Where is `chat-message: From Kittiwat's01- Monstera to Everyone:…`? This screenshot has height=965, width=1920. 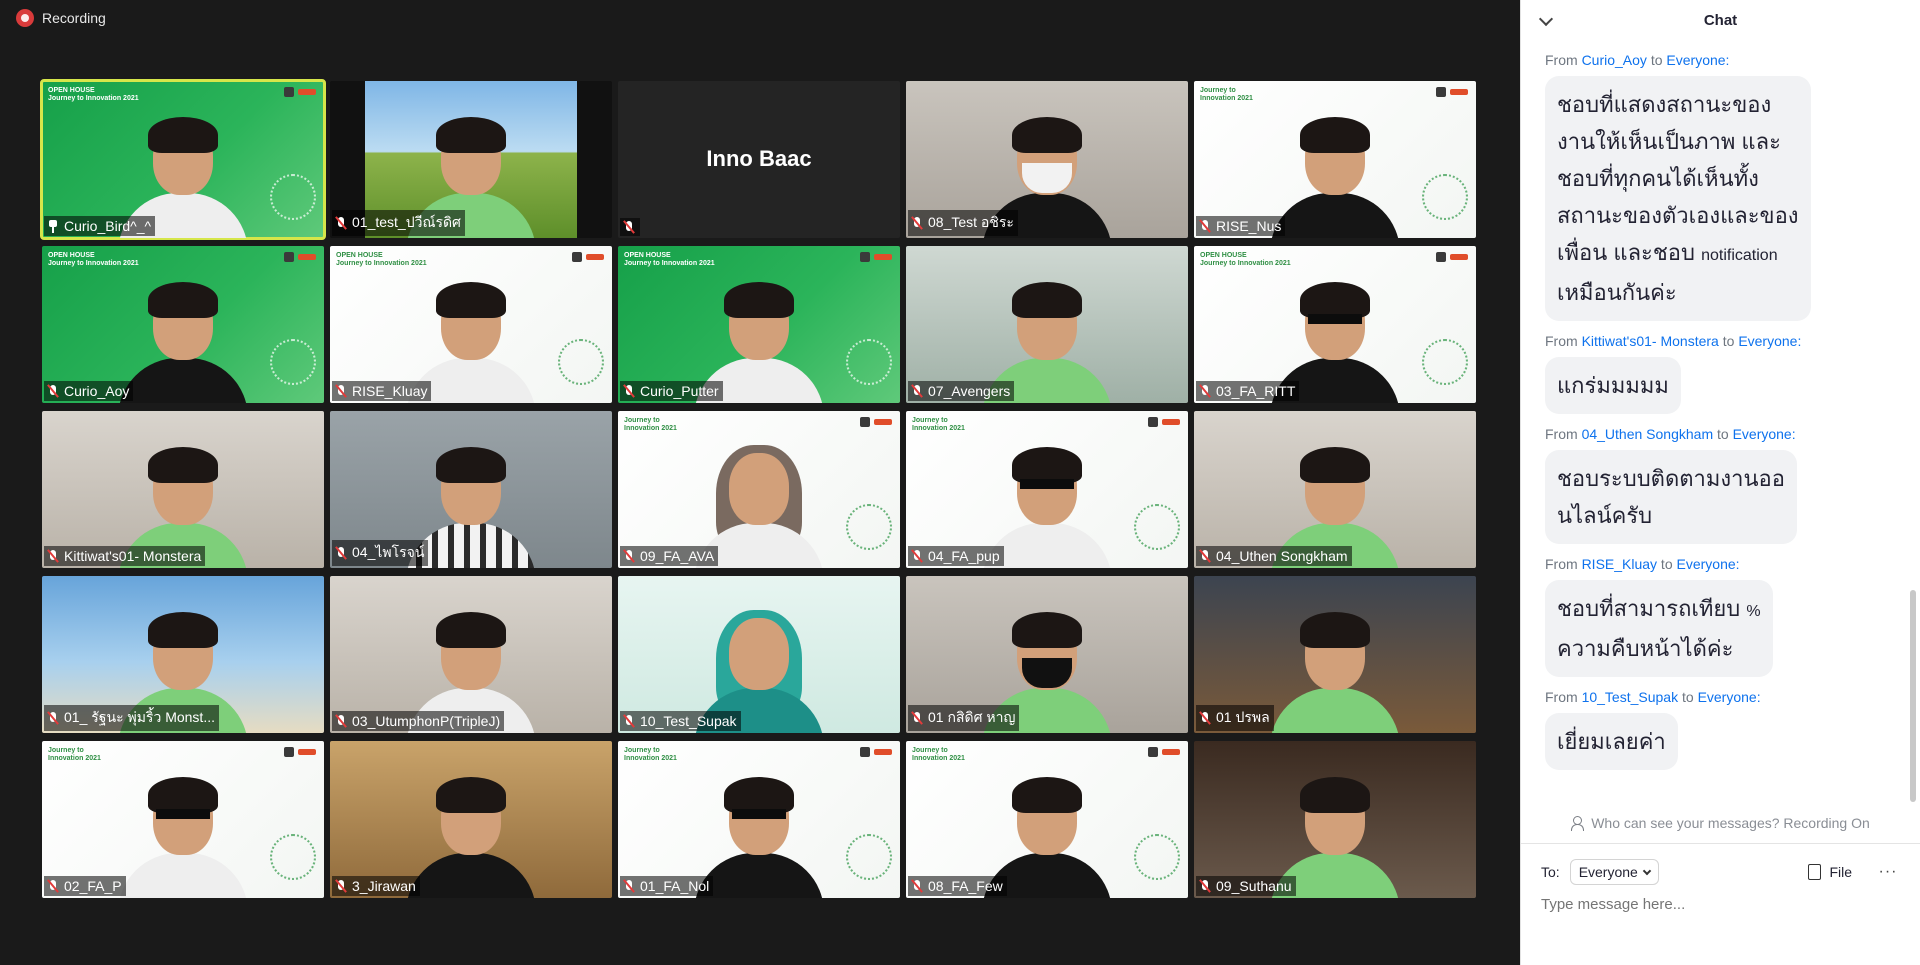
chat-message: From Kittiwat's01- Monstera to Everyone:… is located at coordinates (1720, 373).